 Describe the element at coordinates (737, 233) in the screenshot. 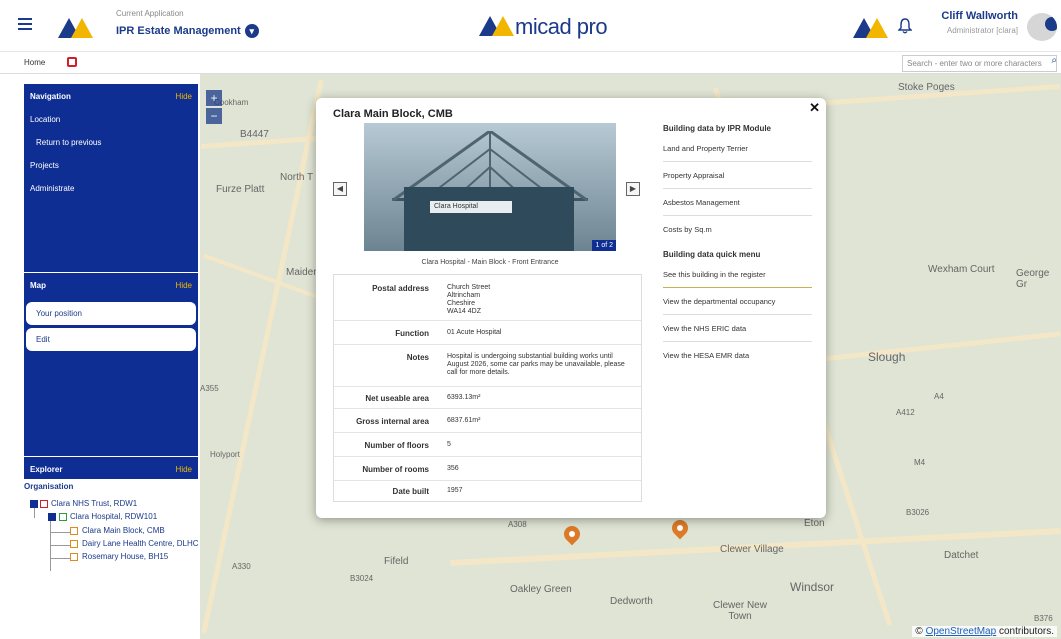

I see `link-costs-by-sqm: Costs by Sq.m` at that location.